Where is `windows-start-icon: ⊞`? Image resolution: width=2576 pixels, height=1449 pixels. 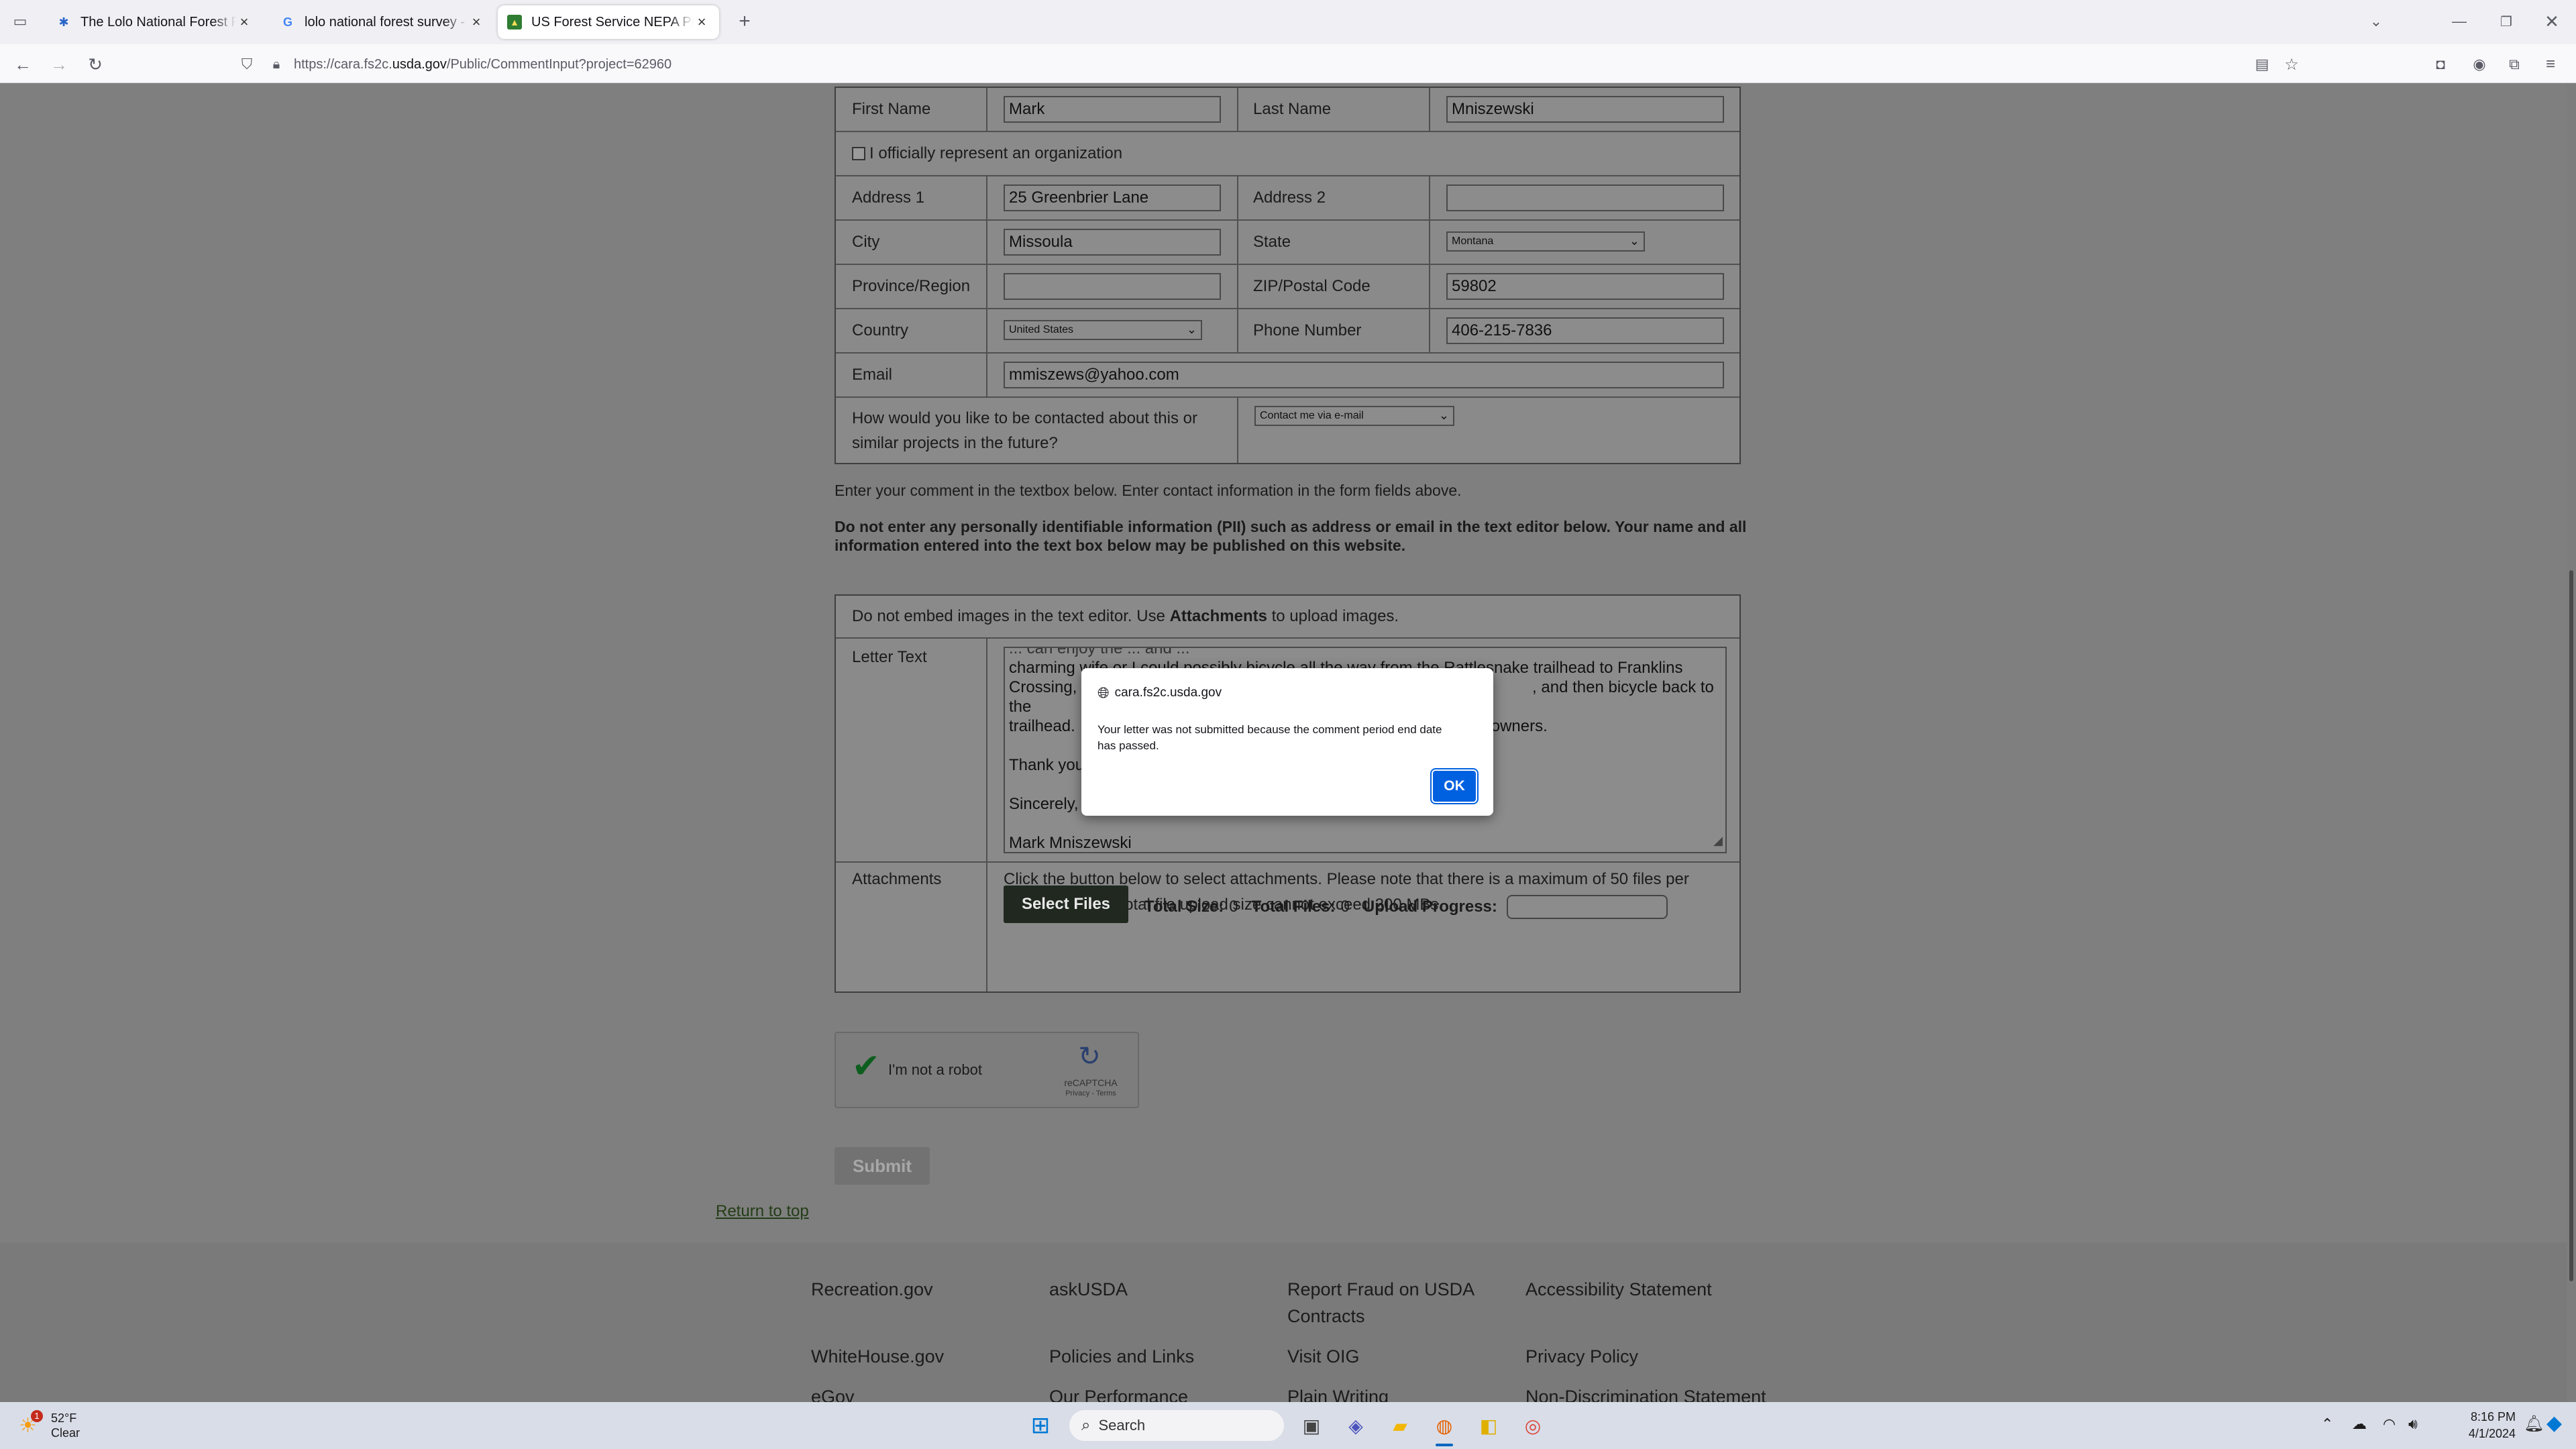
windows-start-icon: ⊞ is located at coordinates (1040, 1425).